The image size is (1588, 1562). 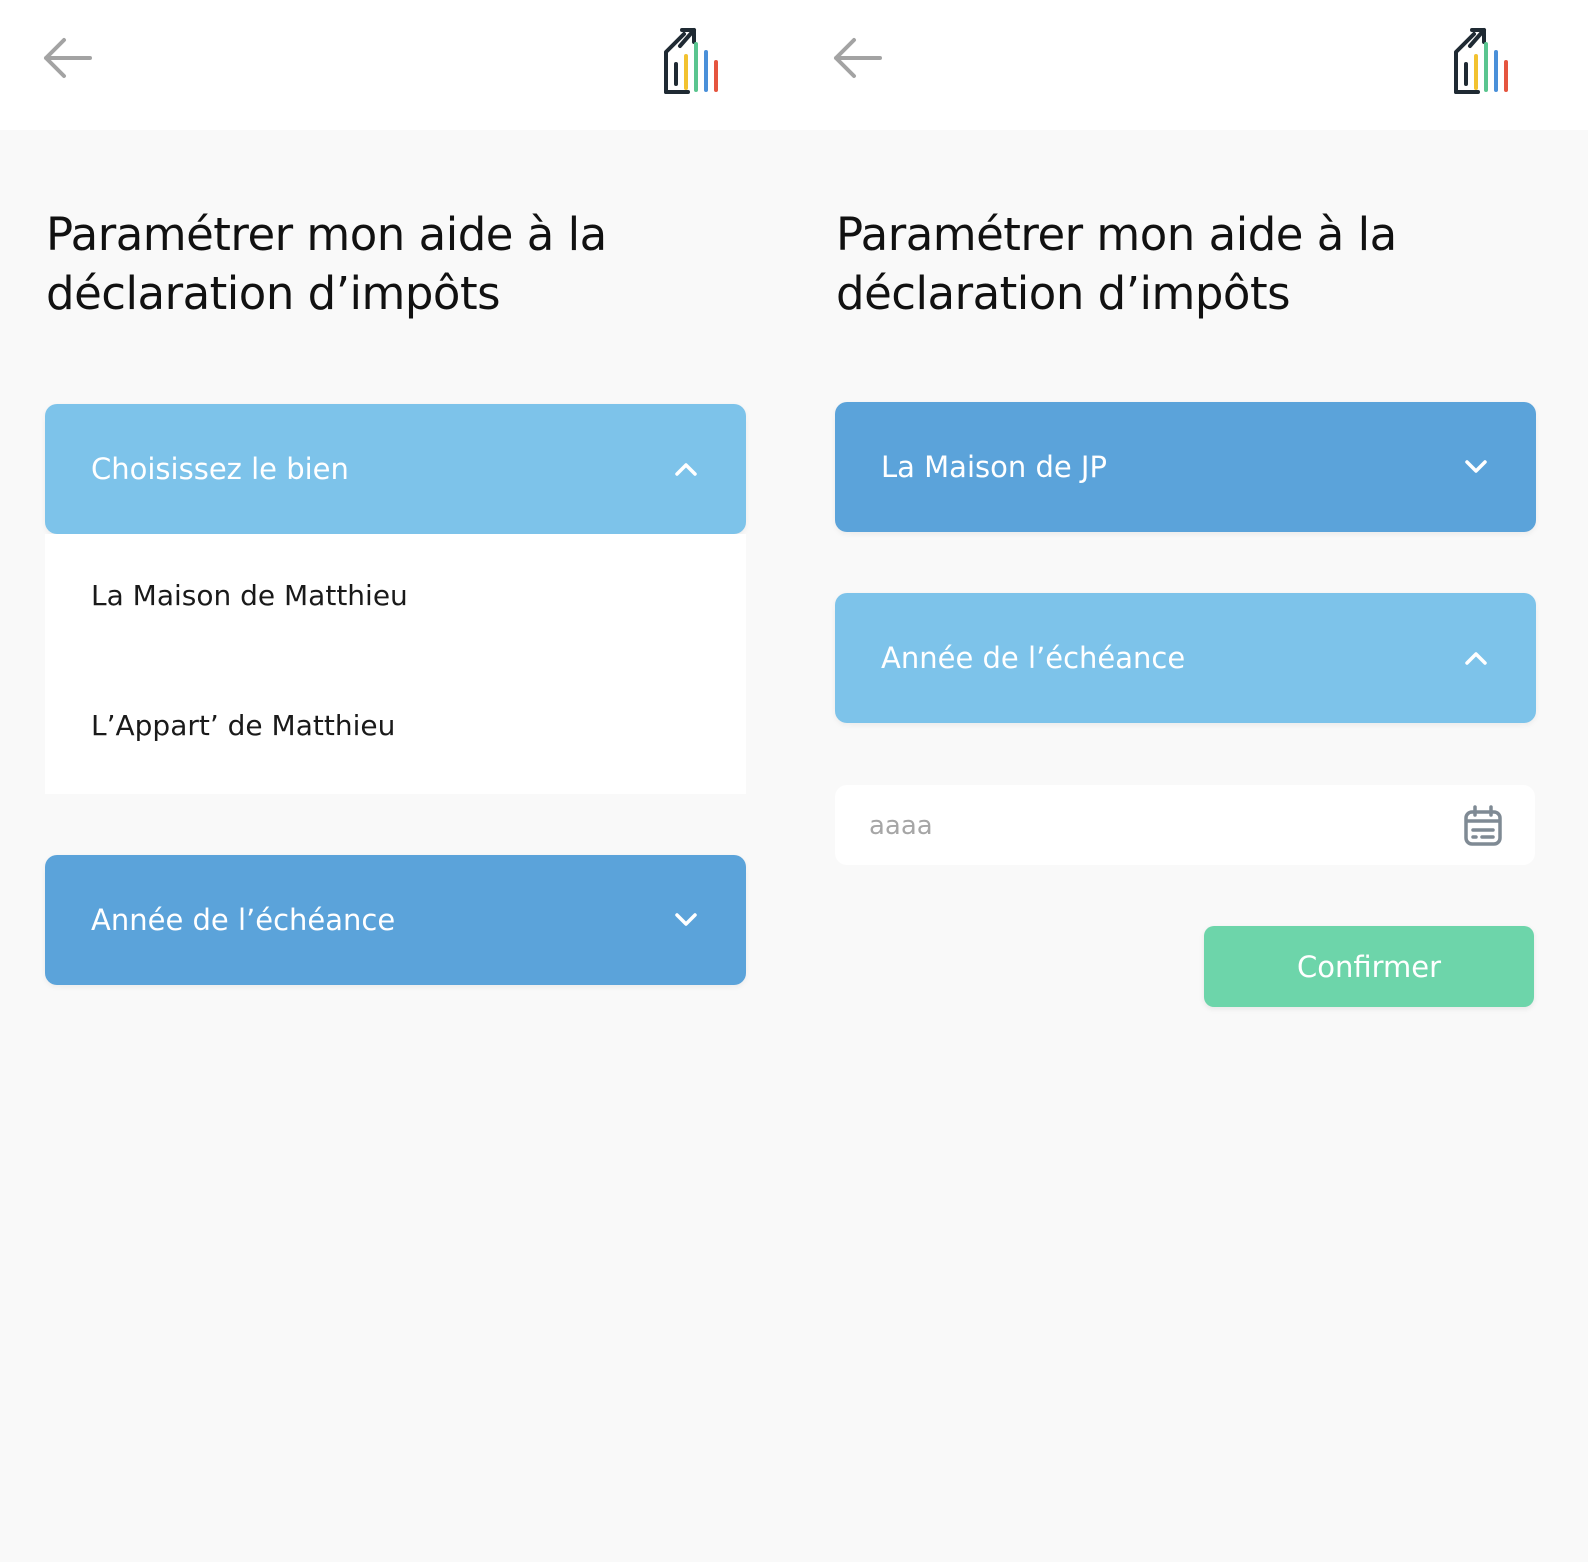 What do you see at coordinates (1185, 467) in the screenshot?
I see `property-dropdown: La Maison de JP` at bounding box center [1185, 467].